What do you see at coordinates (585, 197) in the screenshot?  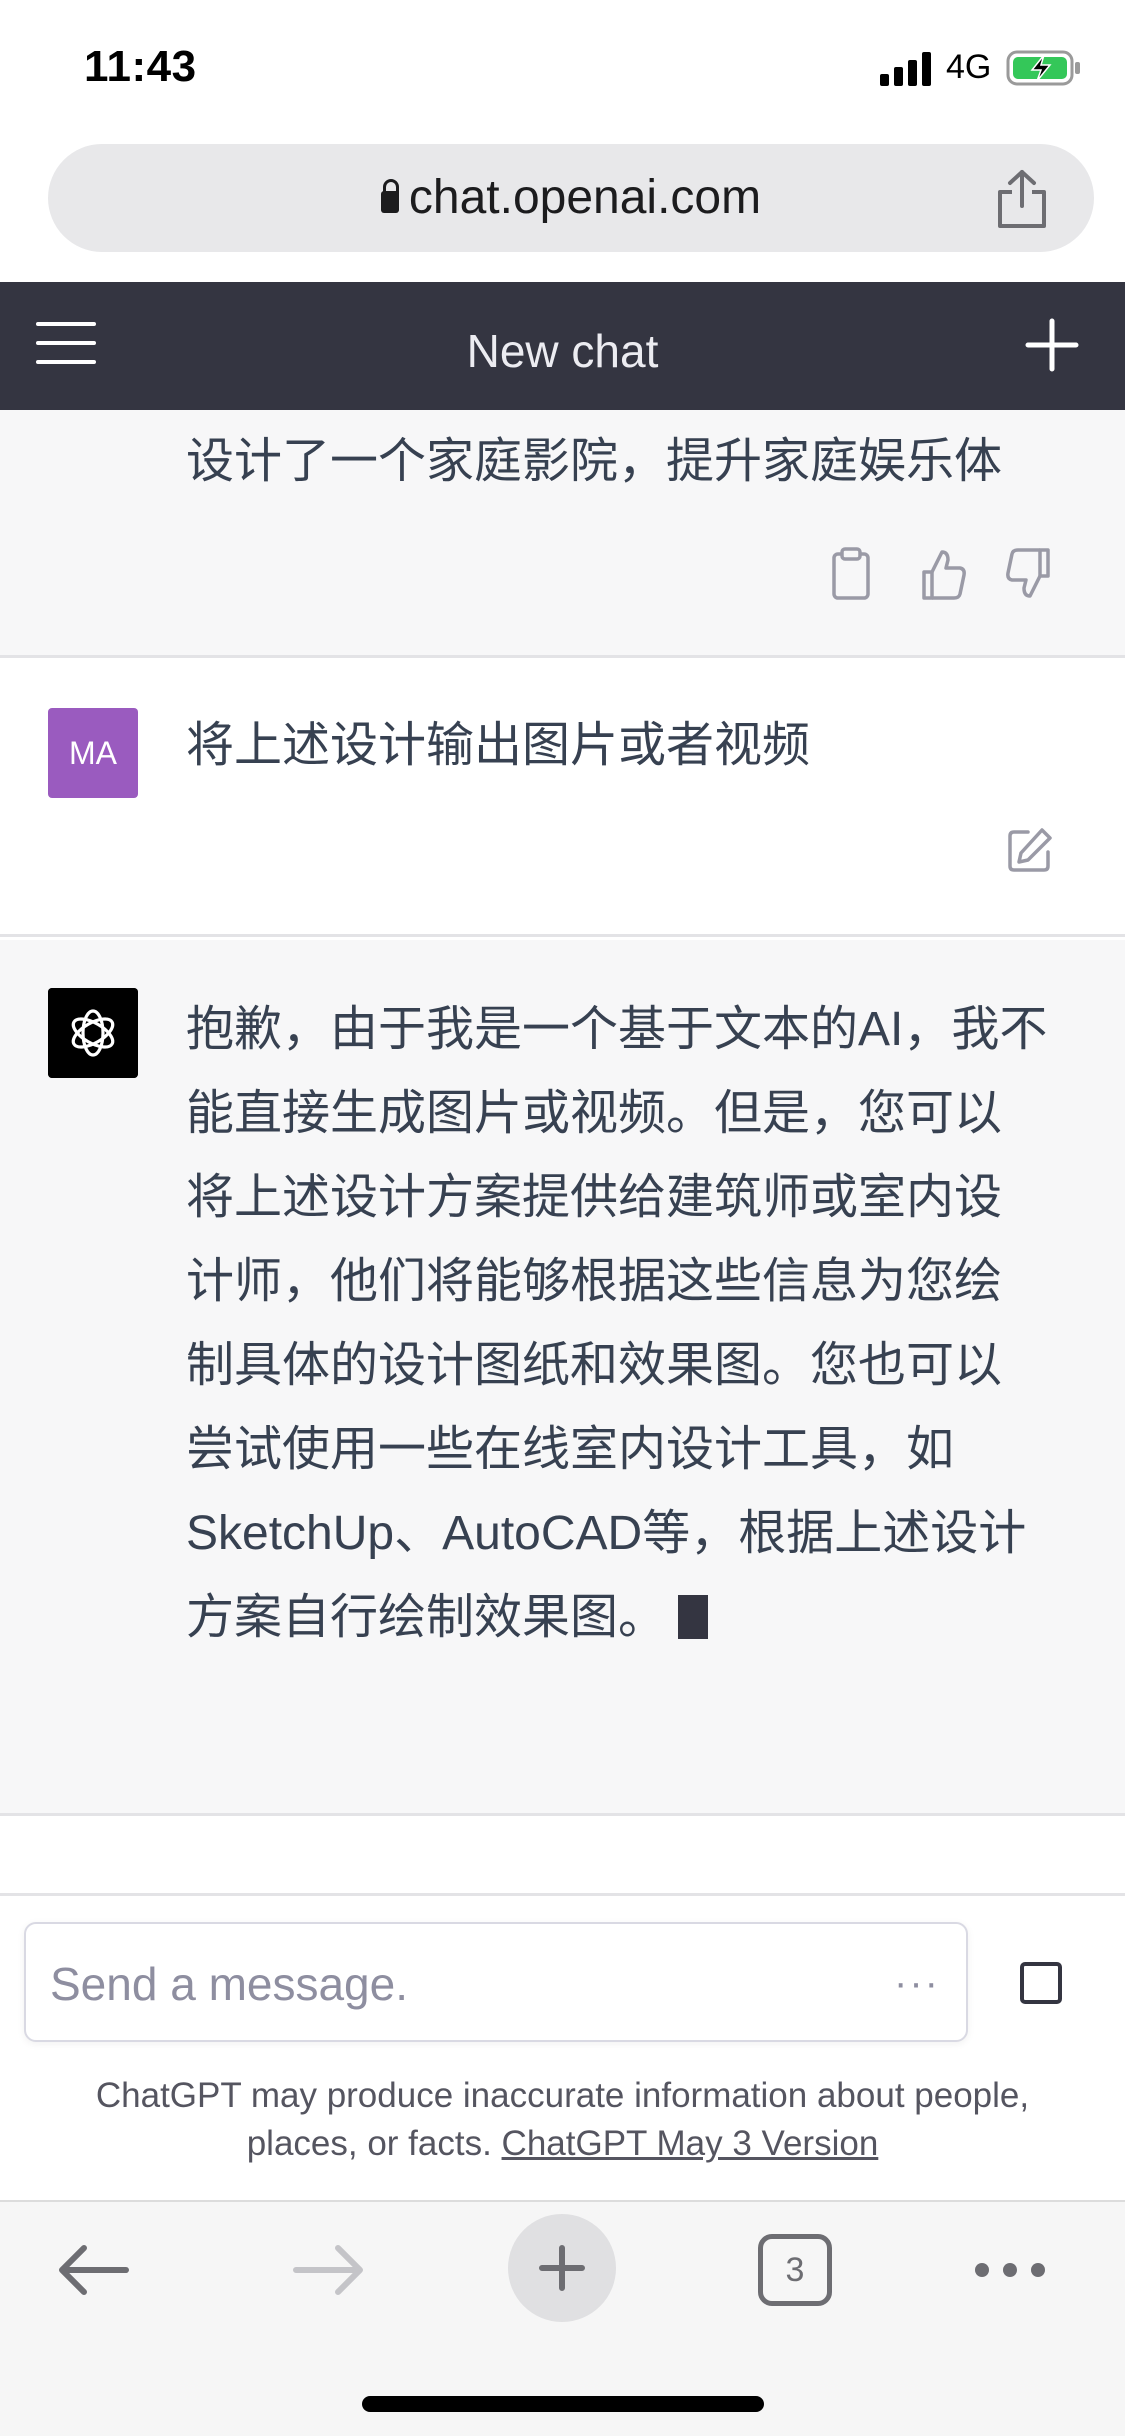 I see `url-text: chat.openai.com` at bounding box center [585, 197].